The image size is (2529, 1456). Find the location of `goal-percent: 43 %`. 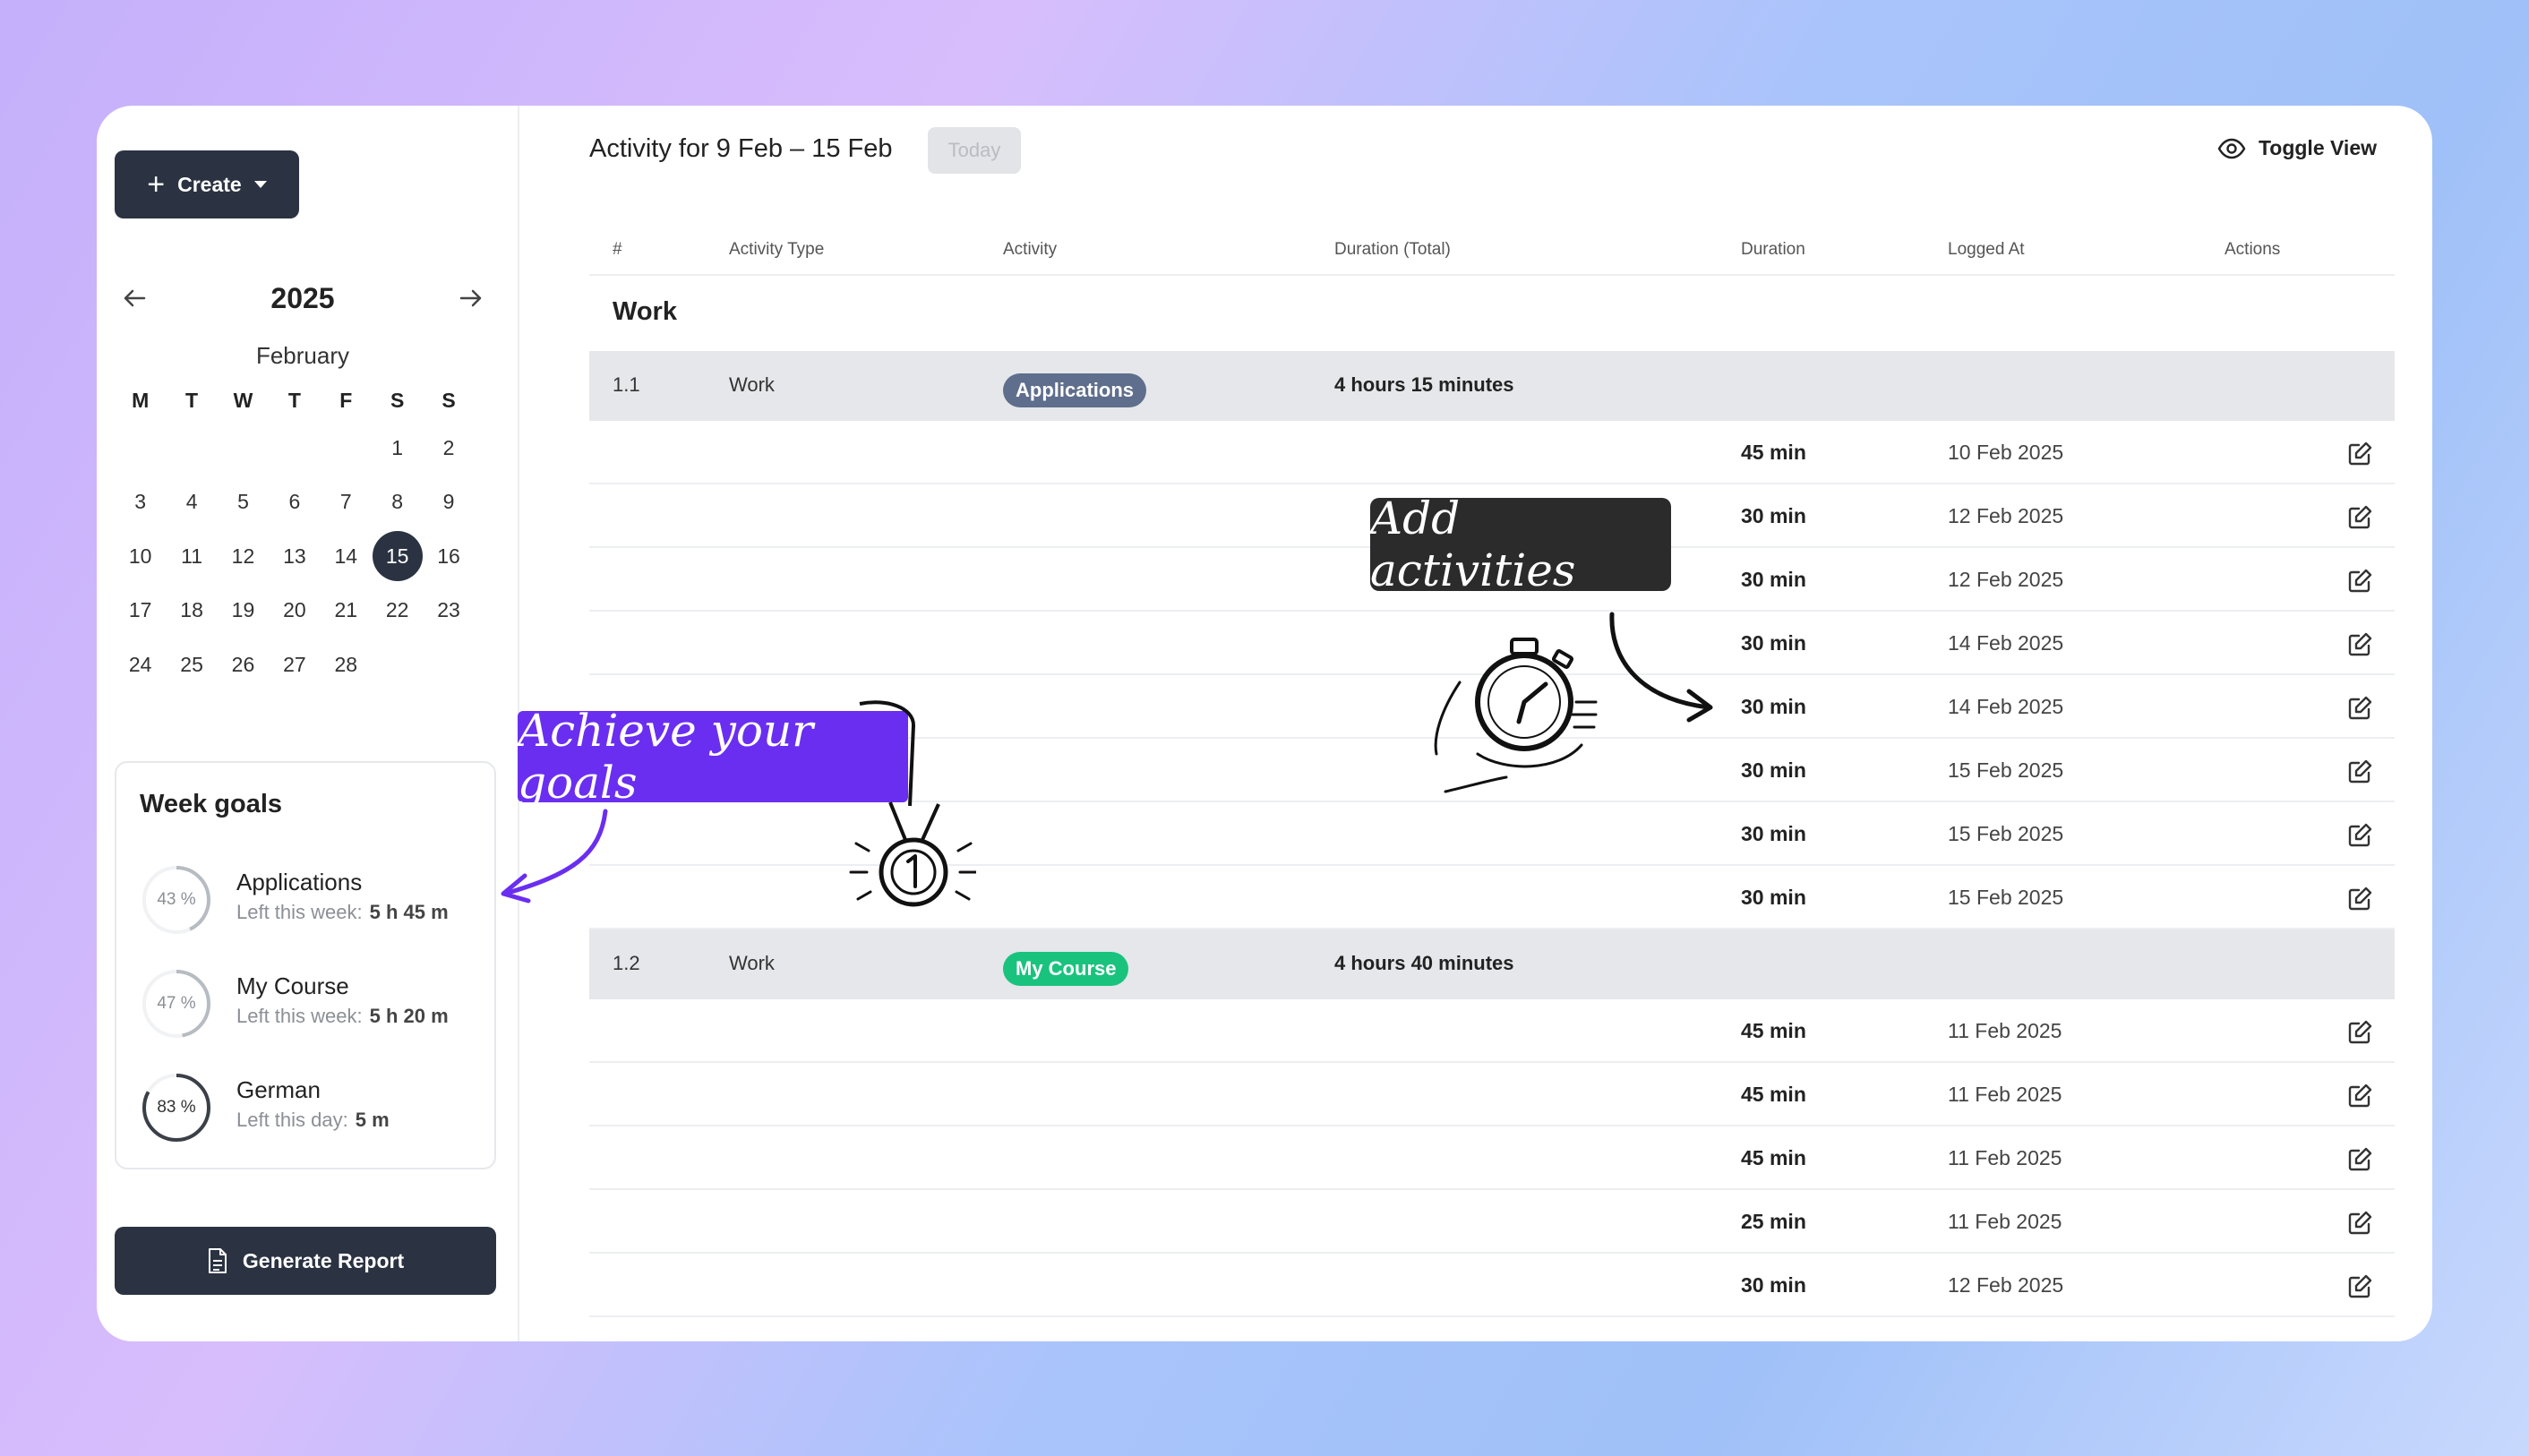

goal-percent: 43 % is located at coordinates (176, 899).